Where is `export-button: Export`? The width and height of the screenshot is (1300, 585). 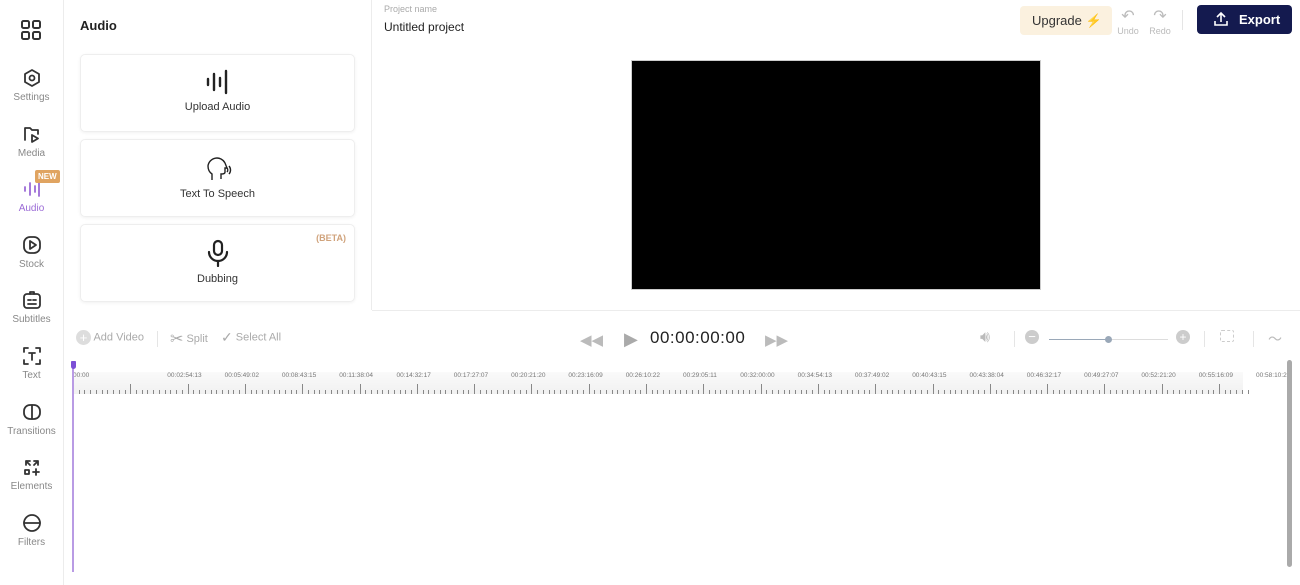 export-button: Export is located at coordinates (1244, 19).